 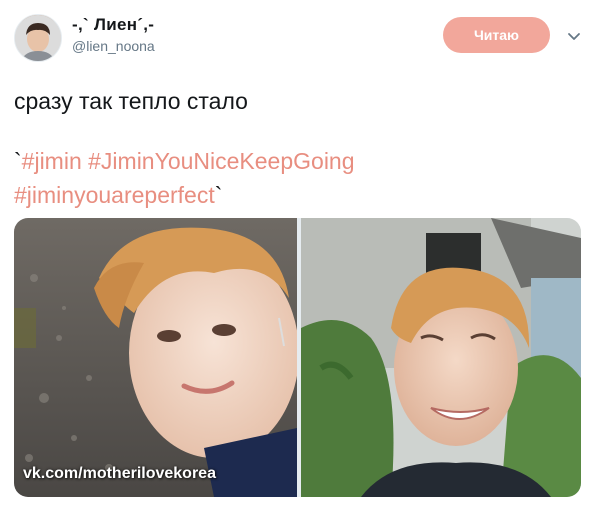 I want to click on watermark: vk.com/motherilovekorea, so click(x=119, y=473).